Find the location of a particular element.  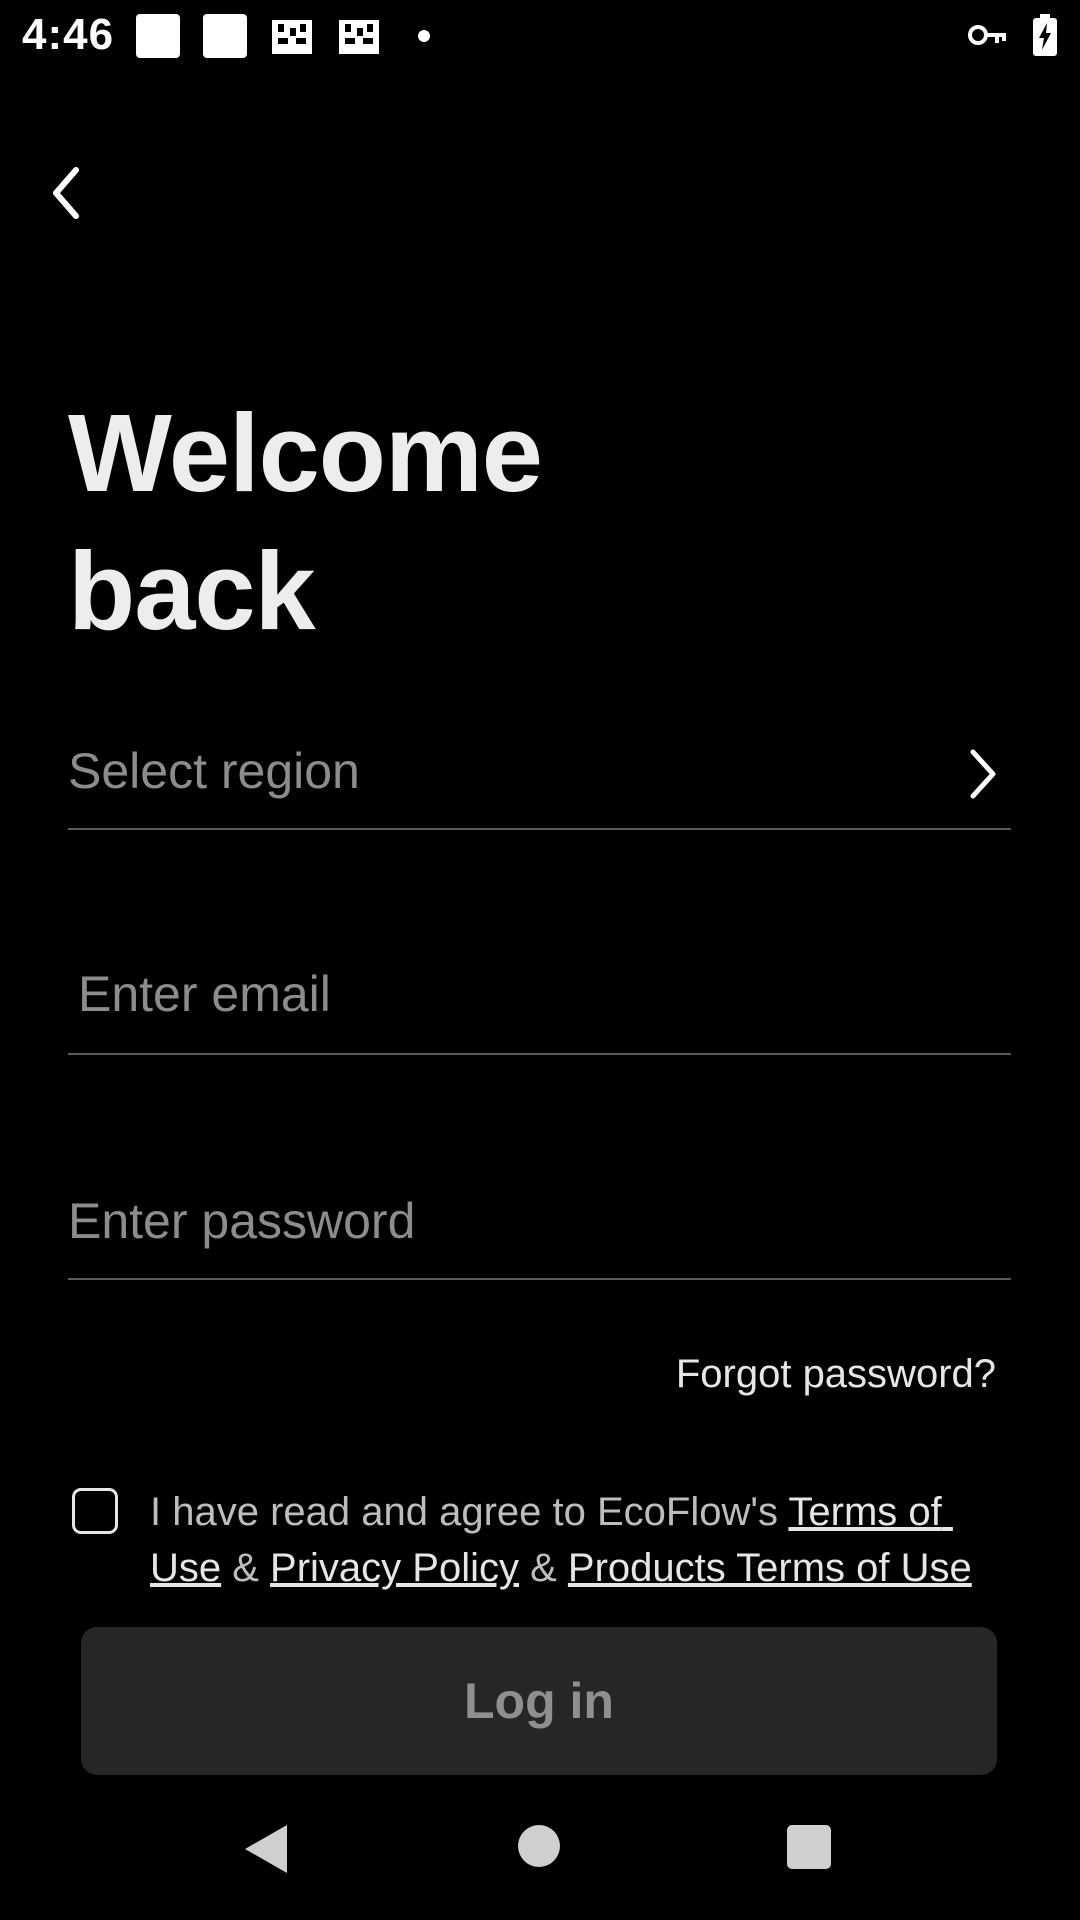

battery-charging-icon is located at coordinates (1045, 35).